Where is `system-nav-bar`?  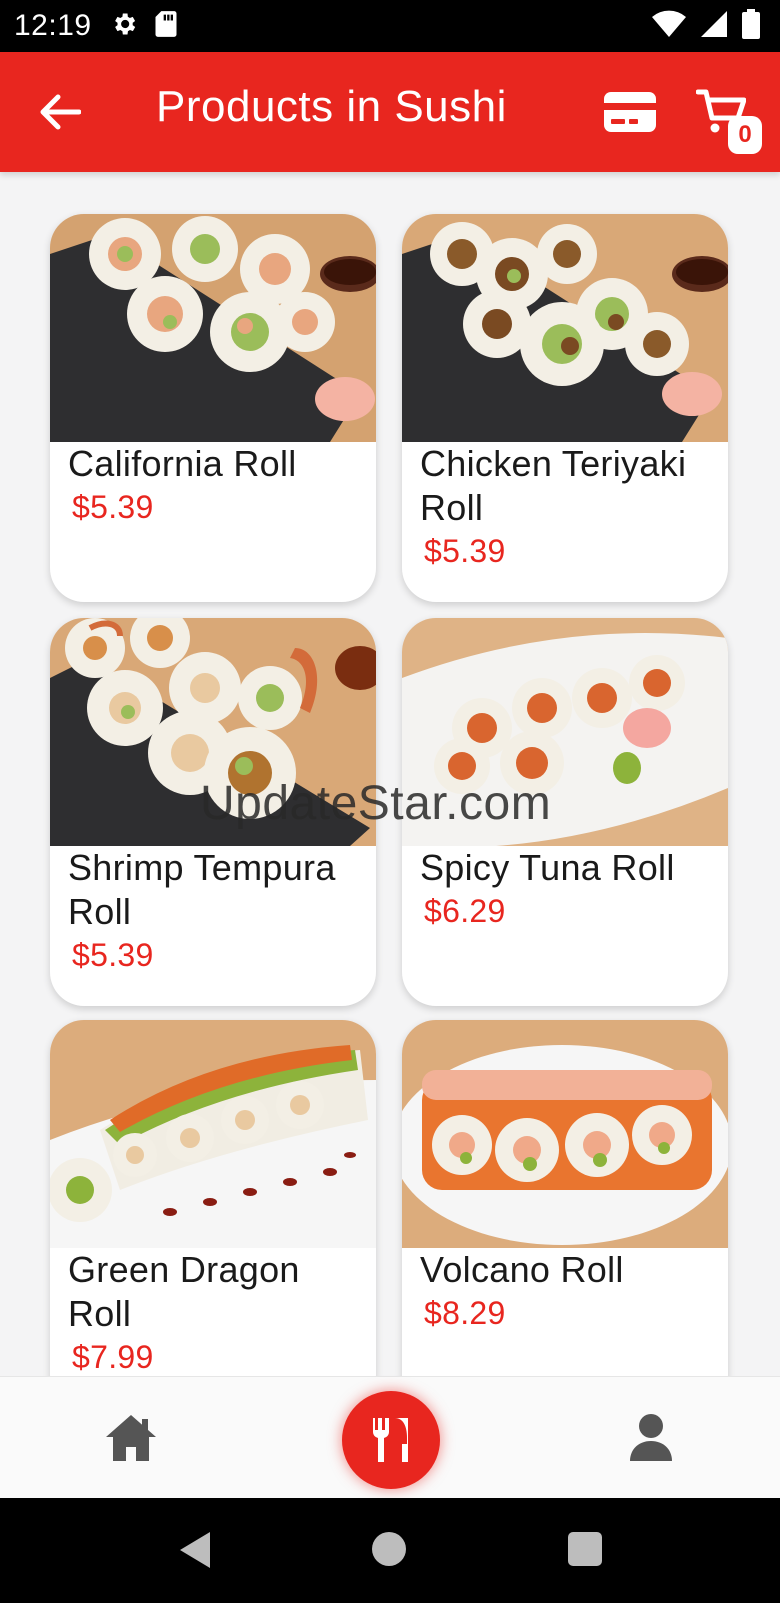
system-nav-bar is located at coordinates (390, 1550).